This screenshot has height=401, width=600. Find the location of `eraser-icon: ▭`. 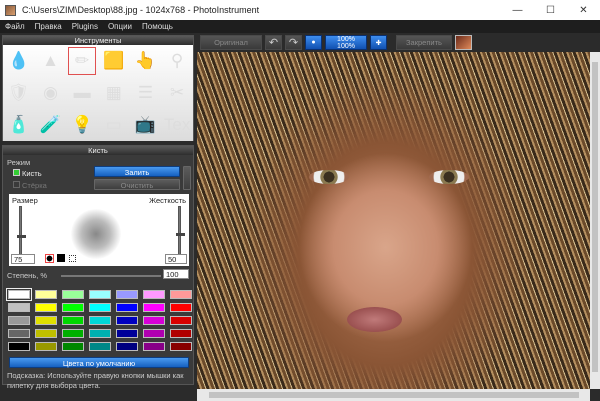

eraser-icon: ▭ is located at coordinates (114, 125).